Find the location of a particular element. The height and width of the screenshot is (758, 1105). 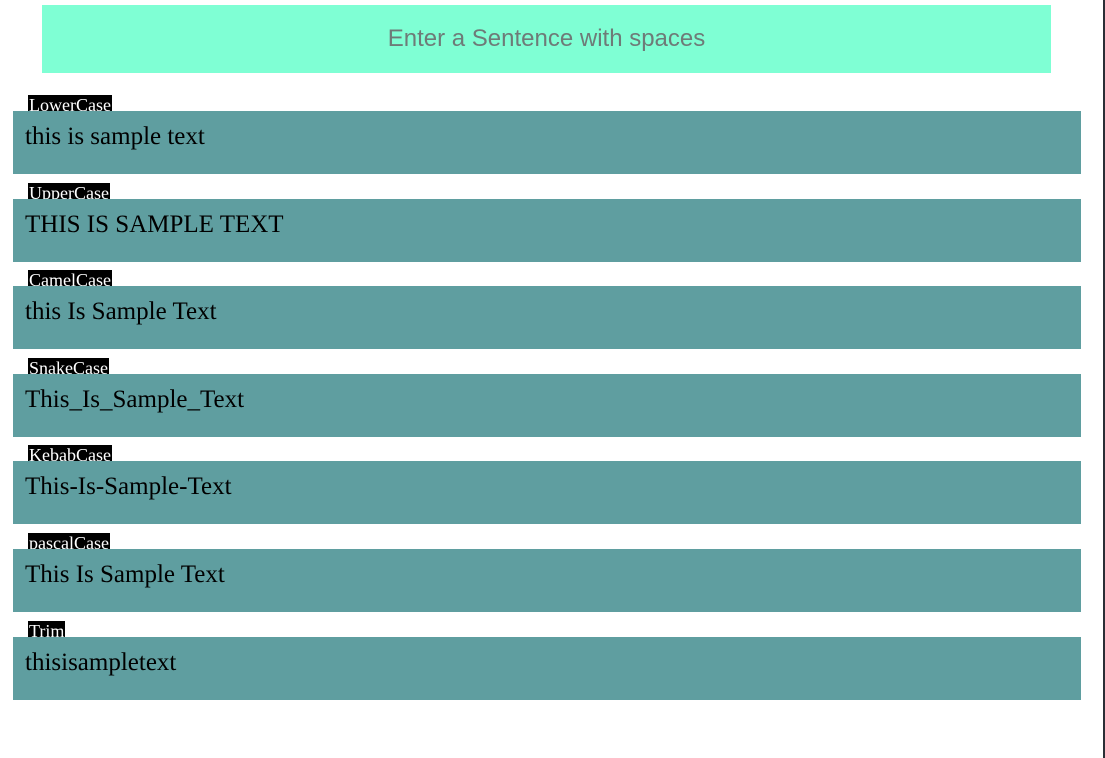

result-camelcase: CamelCase this Is Sample Text is located at coordinates (547, 314).